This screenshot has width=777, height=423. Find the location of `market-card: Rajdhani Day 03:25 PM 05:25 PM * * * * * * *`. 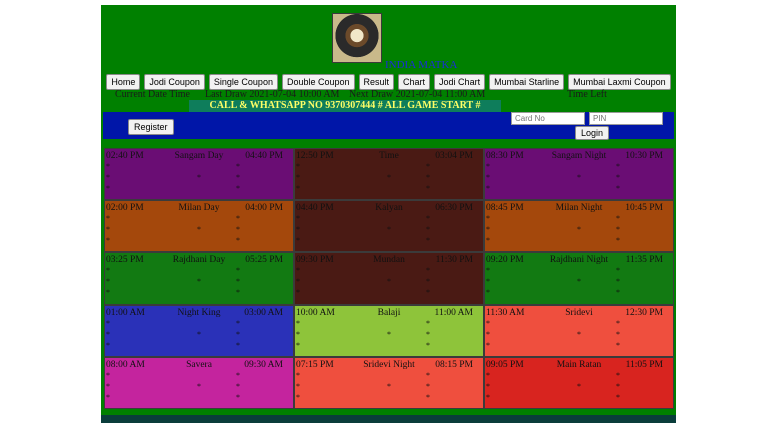

market-card: Rajdhani Day 03:25 PM 05:25 PM * * * * * * * is located at coordinates (199, 278).